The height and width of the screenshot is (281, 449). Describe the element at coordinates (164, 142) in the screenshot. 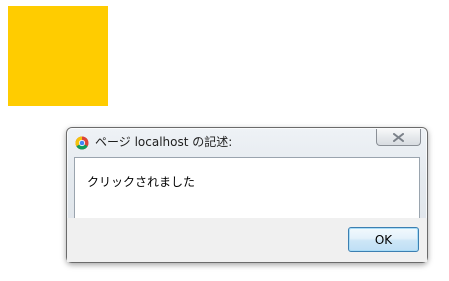

I see `dialog-title: ページ localhost の記述:` at that location.